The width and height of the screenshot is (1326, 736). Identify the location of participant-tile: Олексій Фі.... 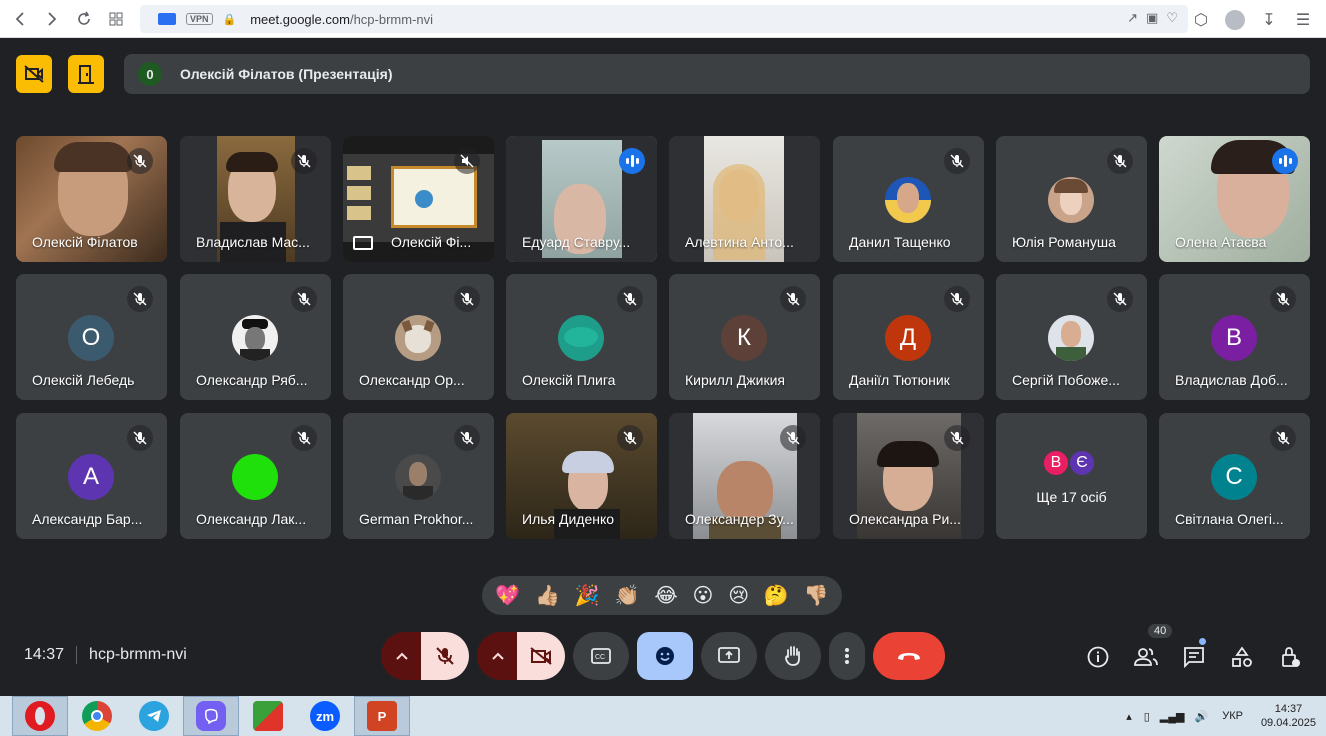
(418, 199).